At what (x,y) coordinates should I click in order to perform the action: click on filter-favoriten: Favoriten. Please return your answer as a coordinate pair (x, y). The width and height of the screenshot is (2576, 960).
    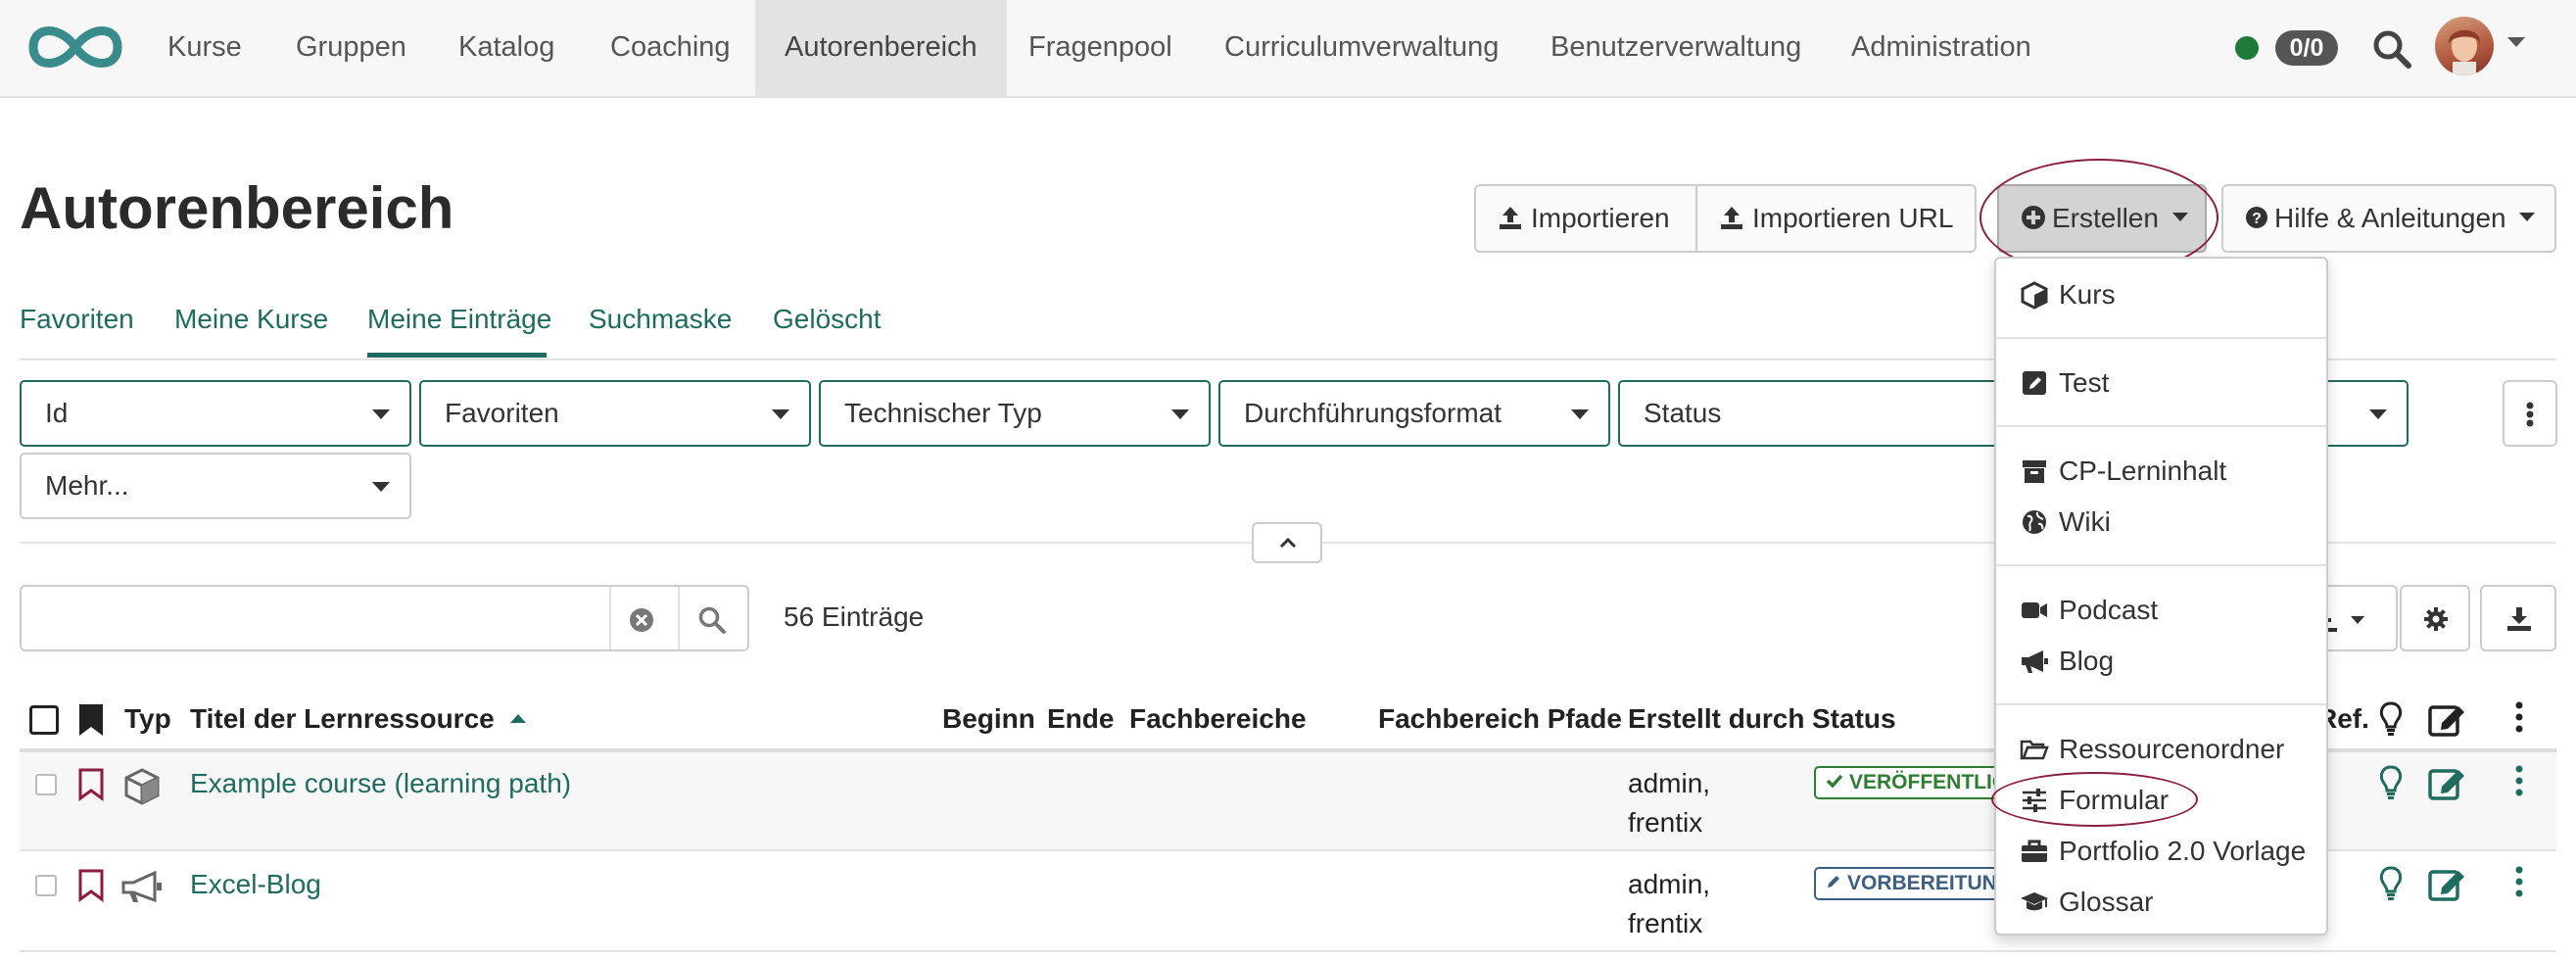
    Looking at the image, I should click on (615, 413).